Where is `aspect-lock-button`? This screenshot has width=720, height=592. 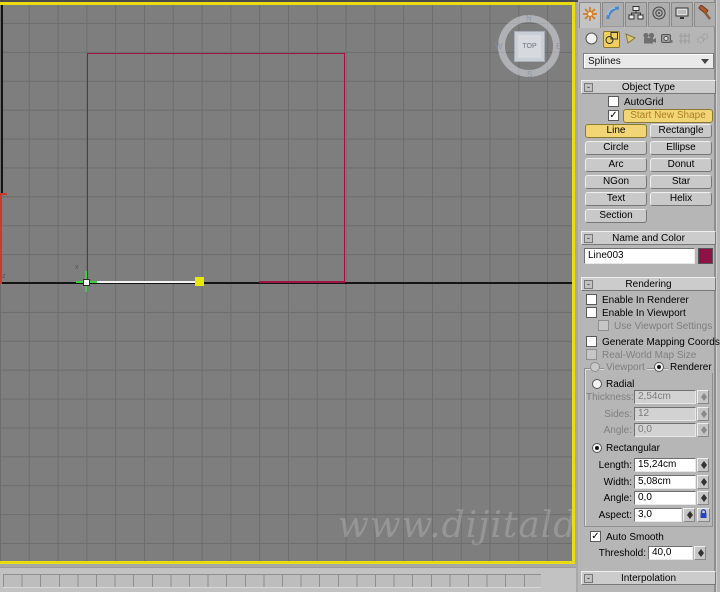
aspect-lock-button is located at coordinates (703, 515).